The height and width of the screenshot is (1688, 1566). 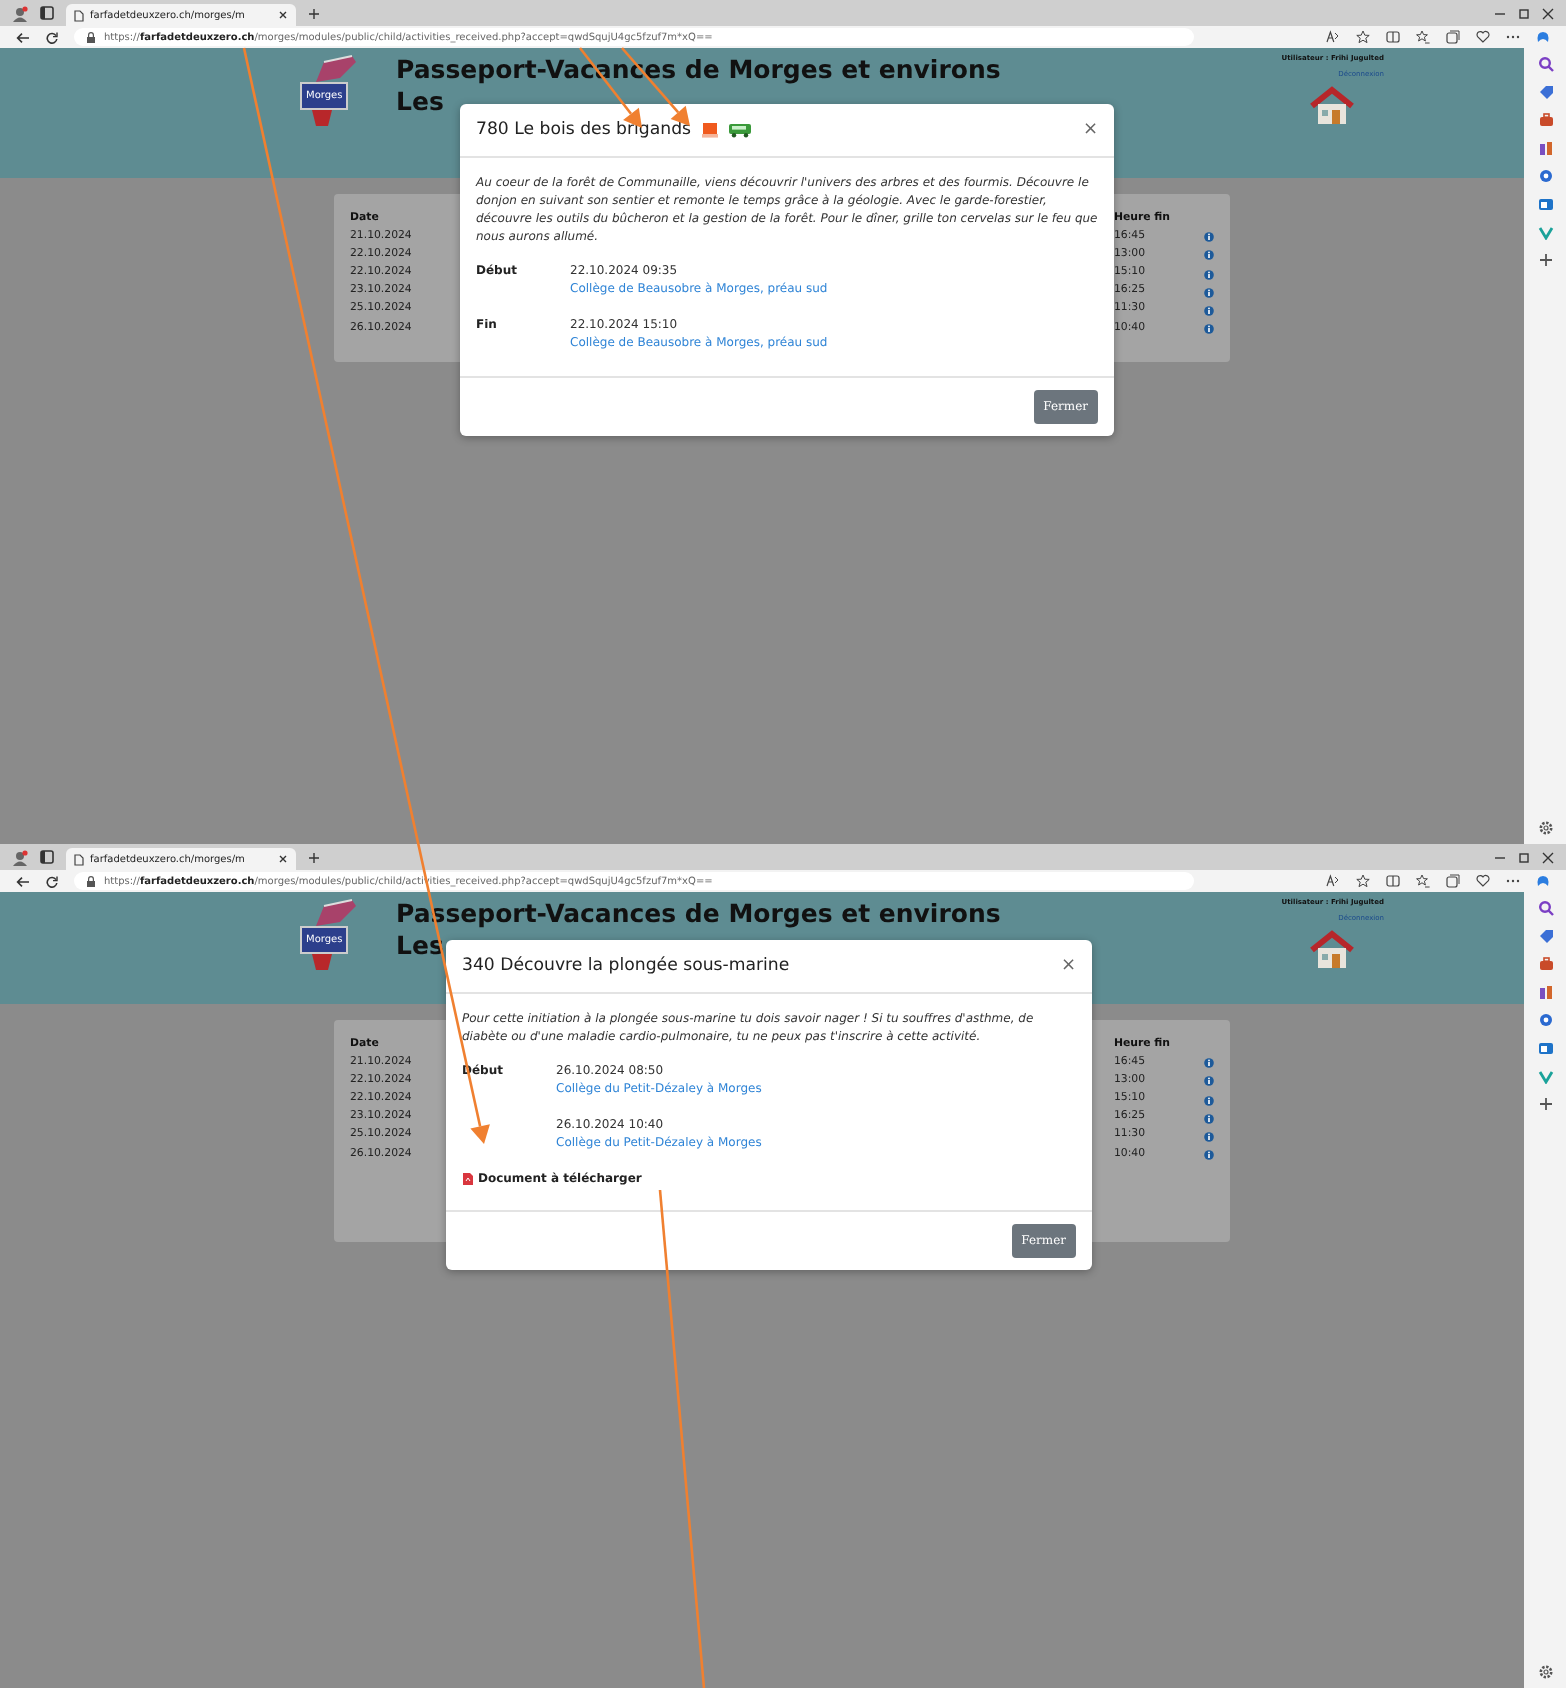 I want to click on modal-title: 780 Le bois des brigands, so click(x=584, y=130).